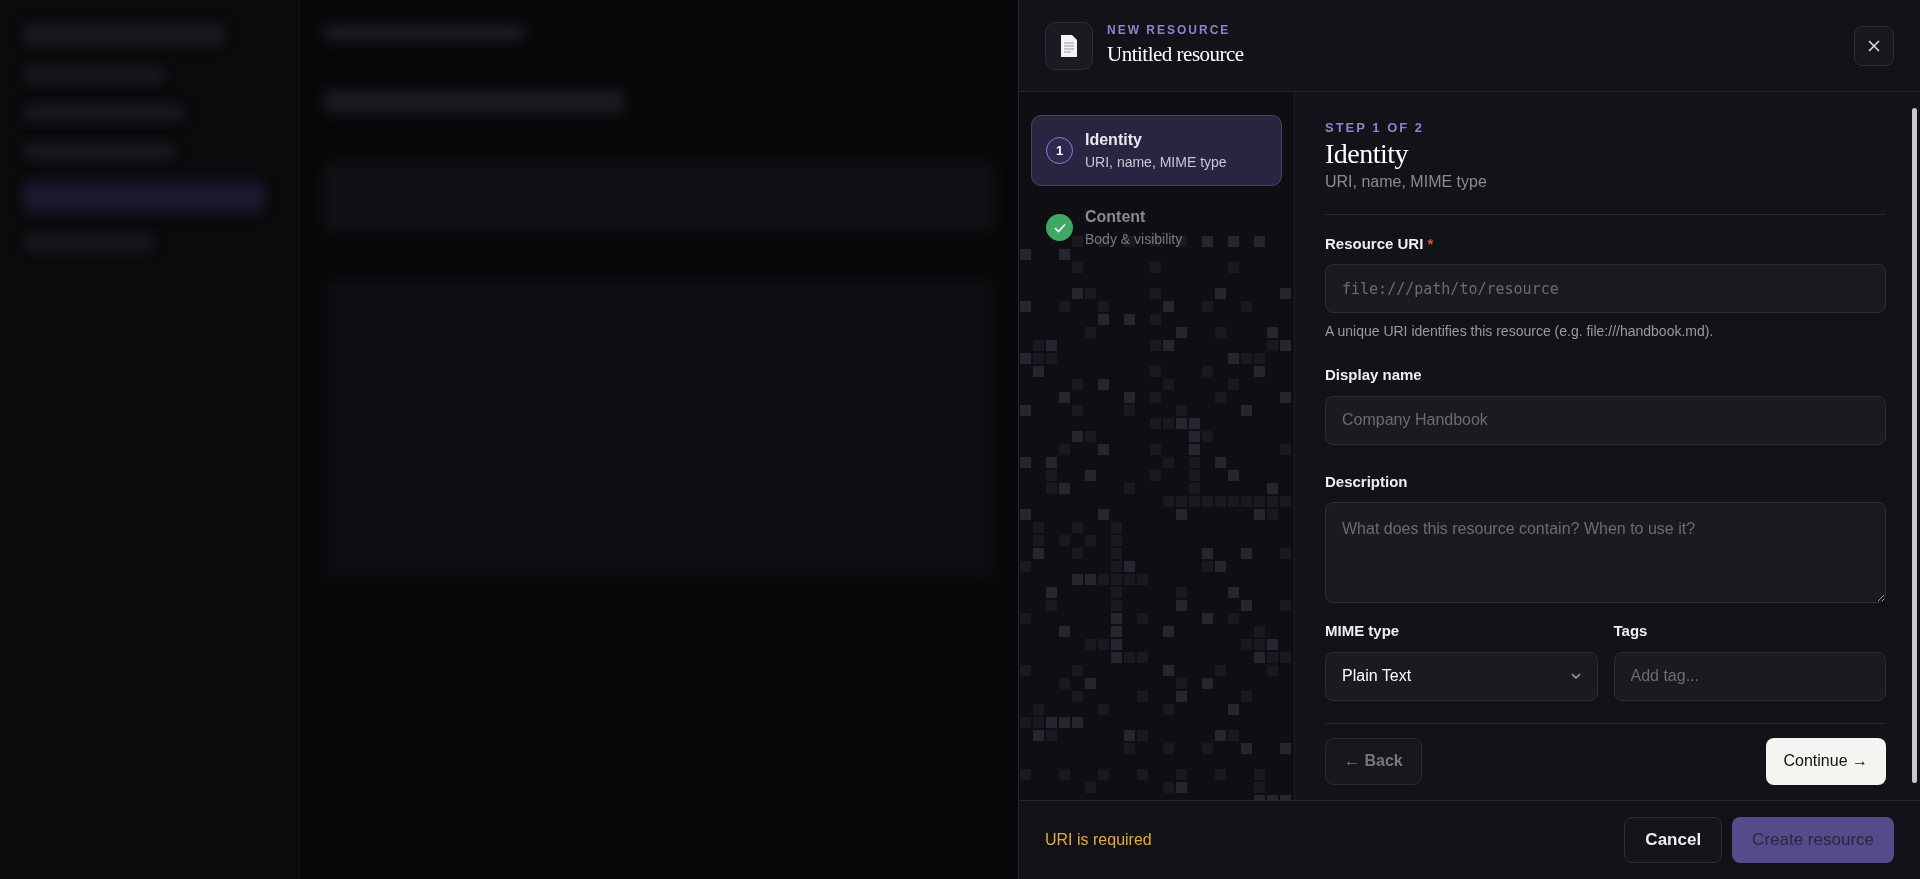 Image resolution: width=1920 pixels, height=879 pixels. I want to click on close-icon, so click(1874, 45).